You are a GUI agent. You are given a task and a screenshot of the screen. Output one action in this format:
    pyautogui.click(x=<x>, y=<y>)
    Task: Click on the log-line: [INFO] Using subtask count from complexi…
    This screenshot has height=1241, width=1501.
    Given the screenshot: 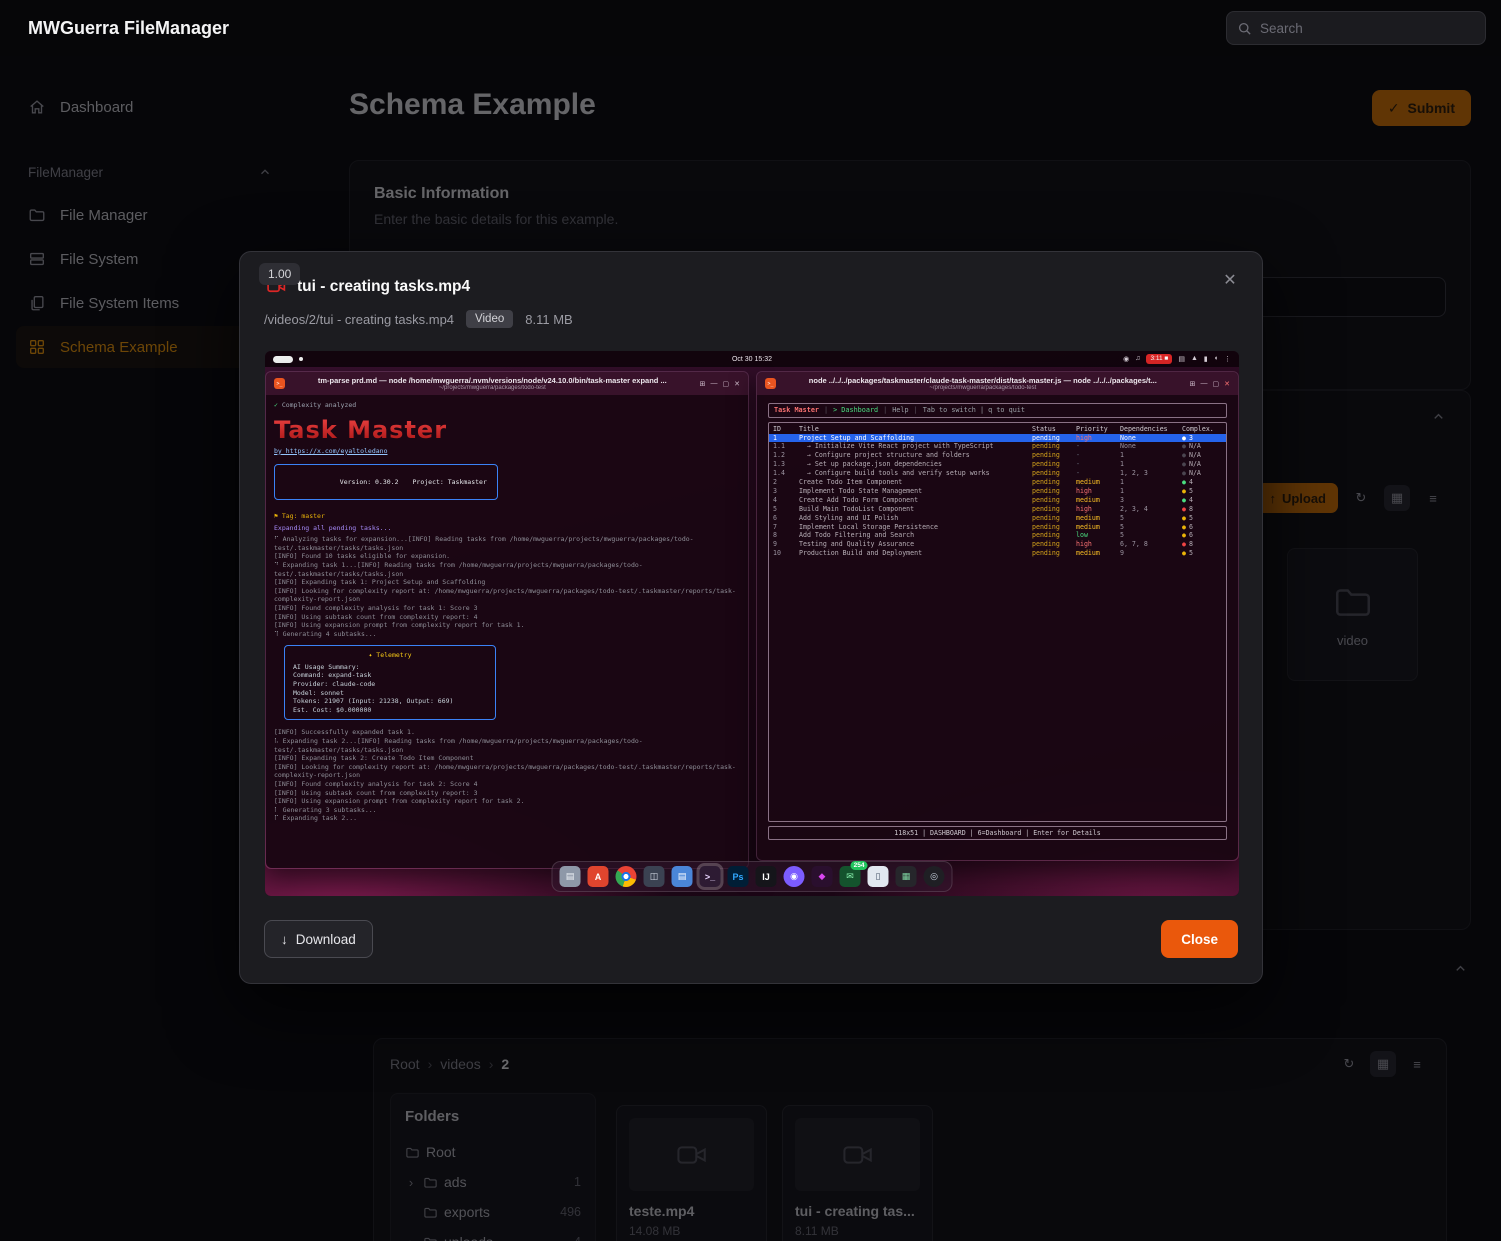 What is the action you would take?
    pyautogui.click(x=376, y=616)
    